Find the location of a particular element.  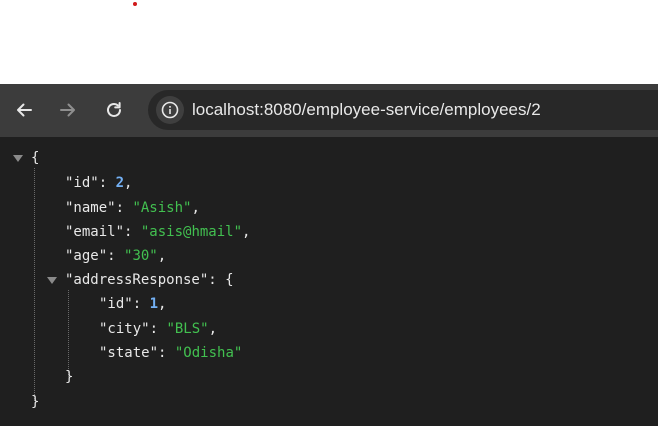

root-open-brace: { is located at coordinates (35, 158).